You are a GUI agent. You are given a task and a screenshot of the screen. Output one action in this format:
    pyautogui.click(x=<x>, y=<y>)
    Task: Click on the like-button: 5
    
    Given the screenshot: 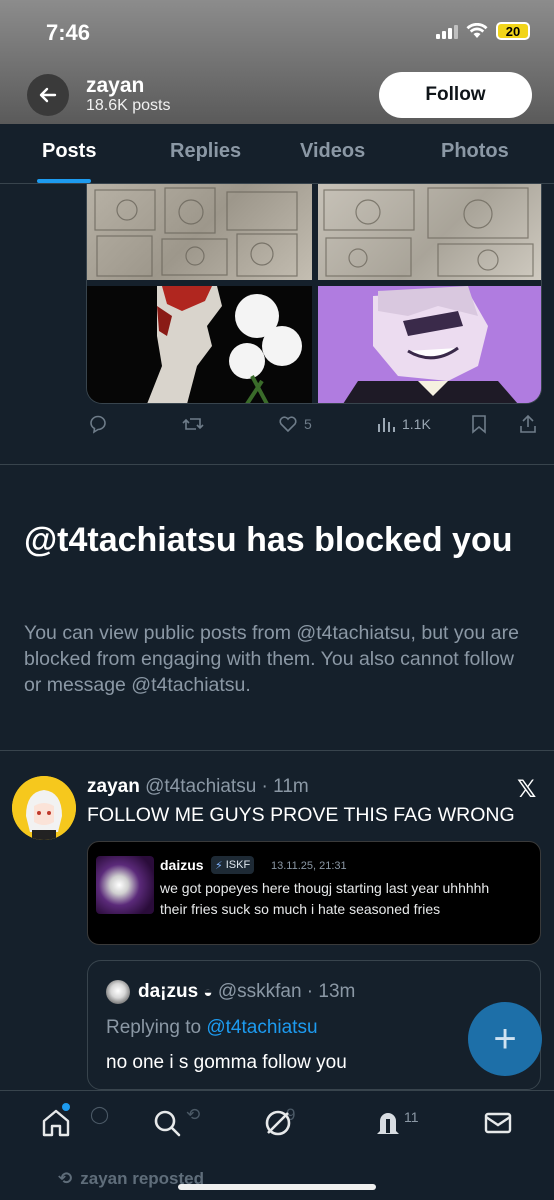 What is the action you would take?
    pyautogui.click(x=295, y=424)
    